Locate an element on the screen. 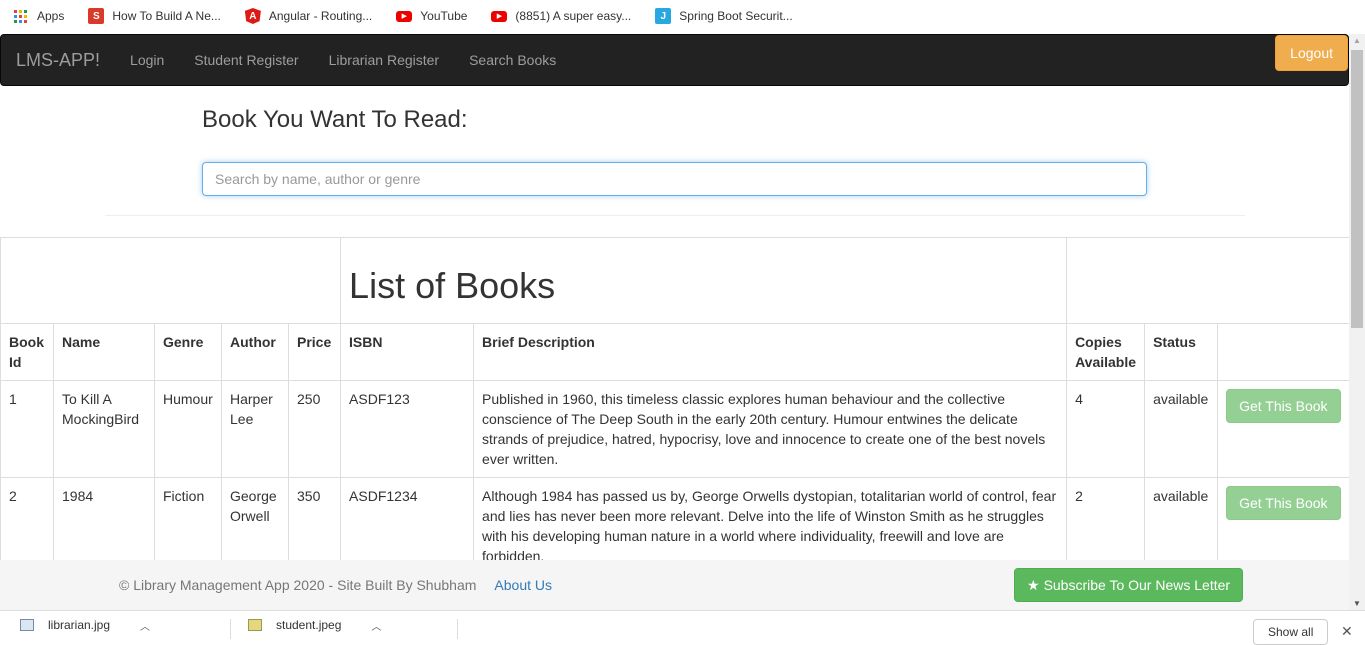  nav-librarian-register: Librarian Register is located at coordinates (384, 60).